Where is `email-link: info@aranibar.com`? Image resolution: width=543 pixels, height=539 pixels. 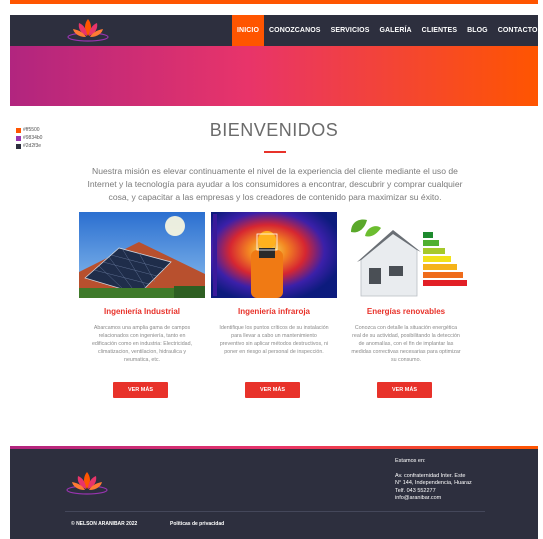 email-link: info@aranibar.com is located at coordinates (433, 498).